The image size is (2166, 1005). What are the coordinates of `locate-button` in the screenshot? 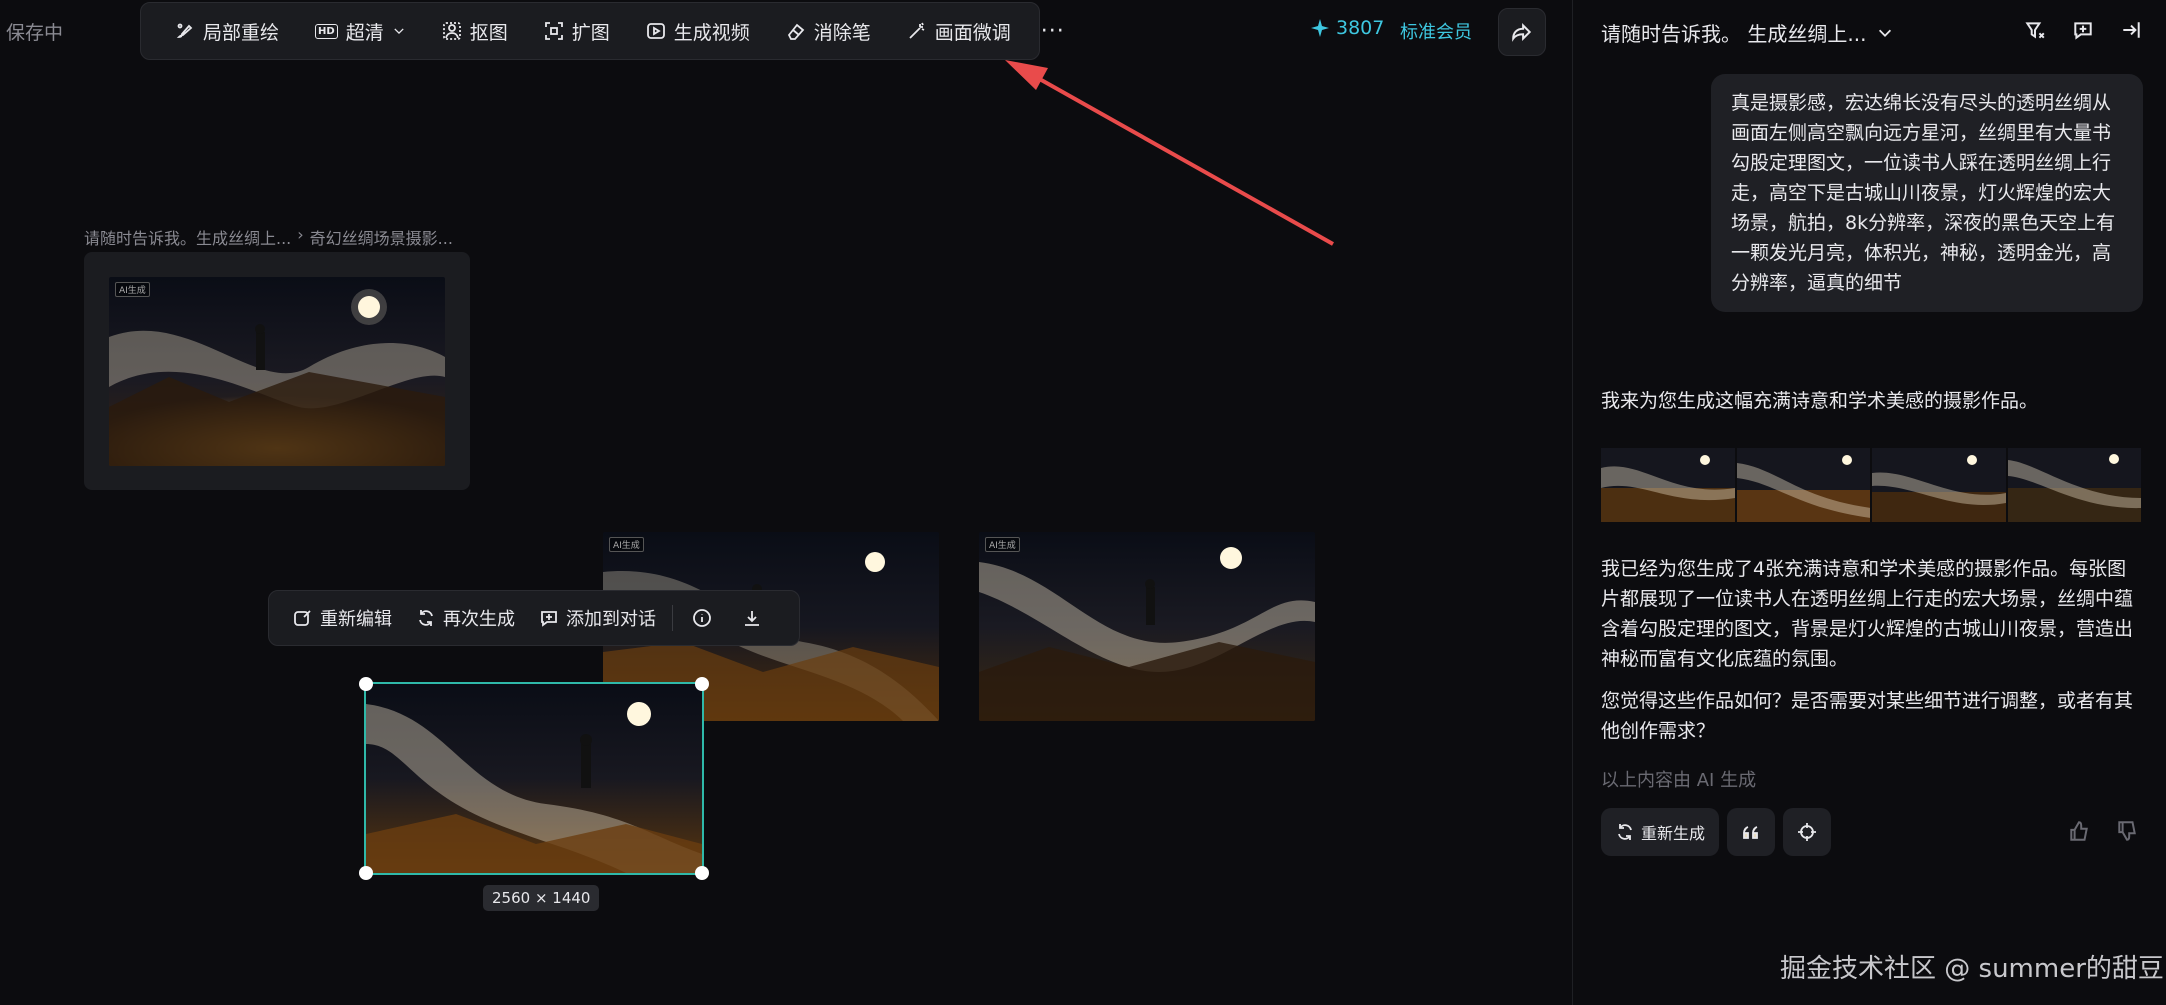 It's located at (1807, 832).